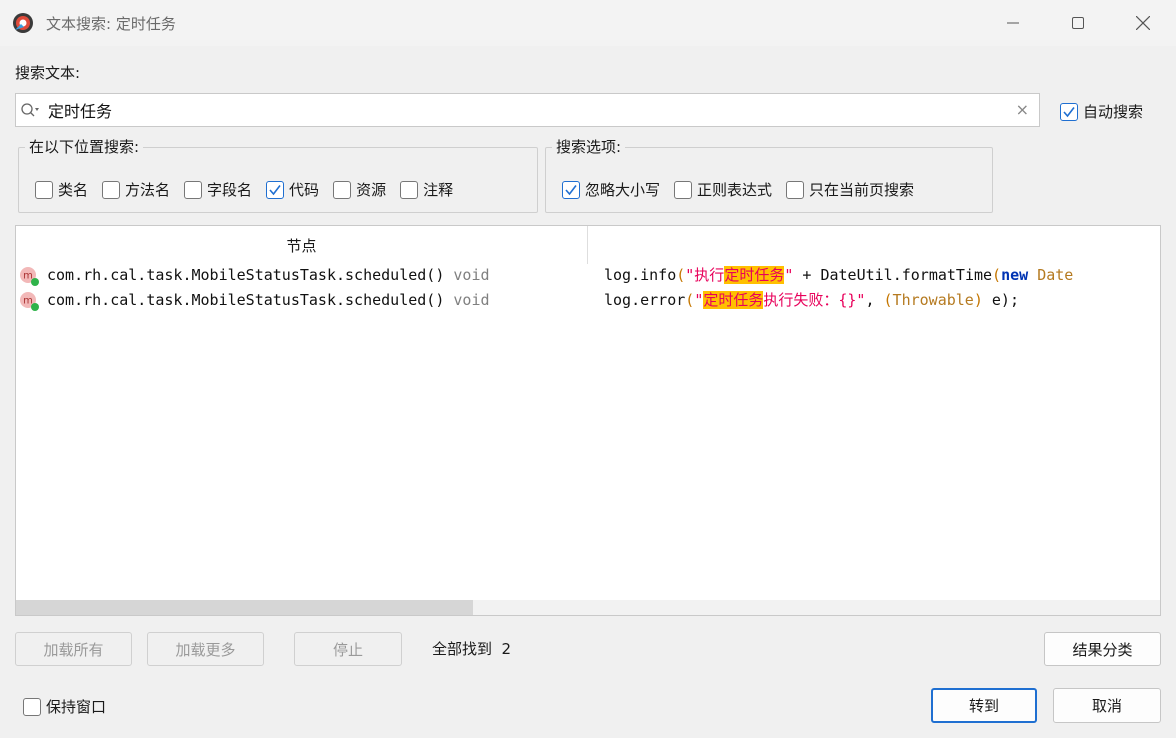  I want to click on load-more-button: 加载更多, so click(205, 649).